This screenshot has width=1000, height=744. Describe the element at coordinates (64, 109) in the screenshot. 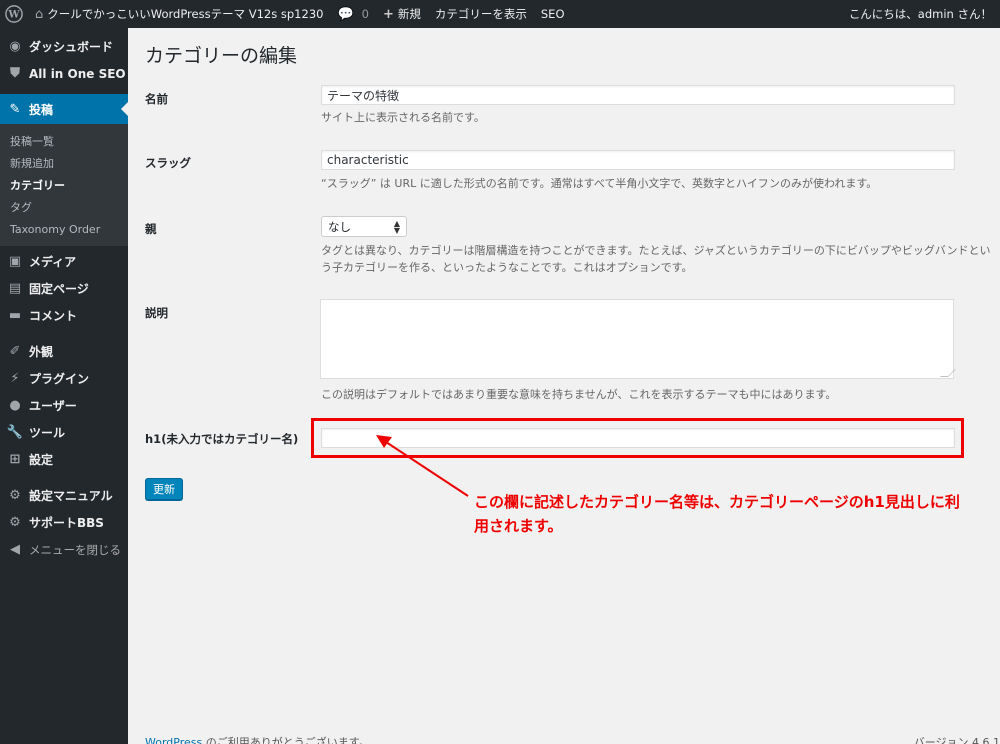

I see `sidebar-item-posts: ✎ 投稿` at that location.